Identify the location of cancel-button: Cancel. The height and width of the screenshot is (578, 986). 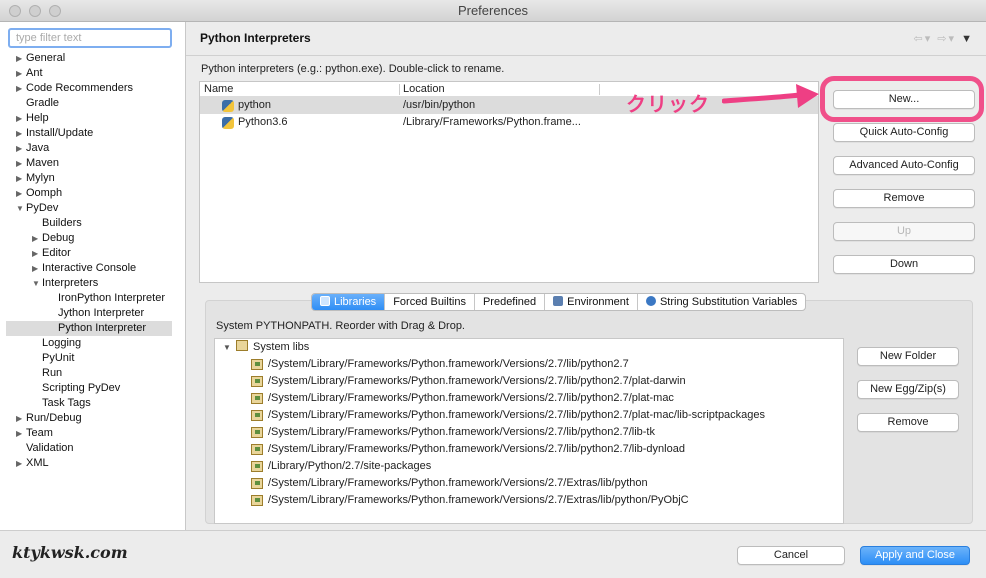
(791, 555).